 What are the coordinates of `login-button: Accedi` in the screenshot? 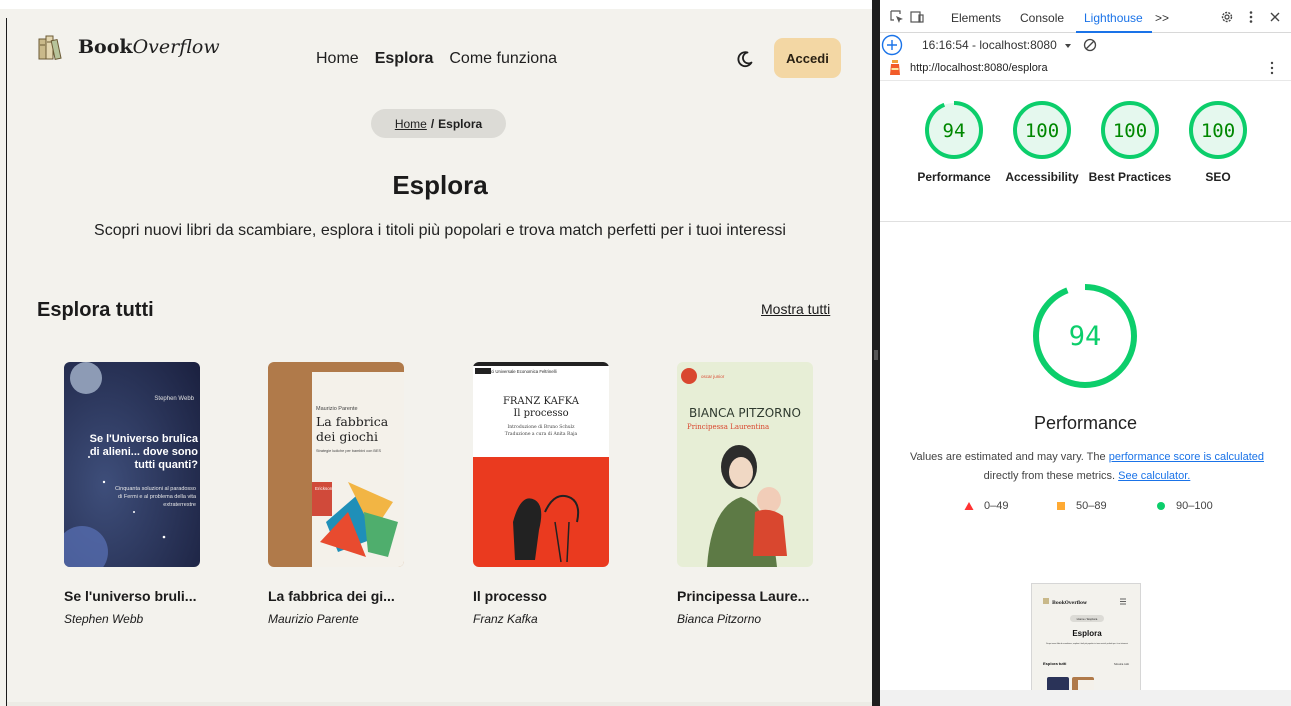 It's located at (807, 58).